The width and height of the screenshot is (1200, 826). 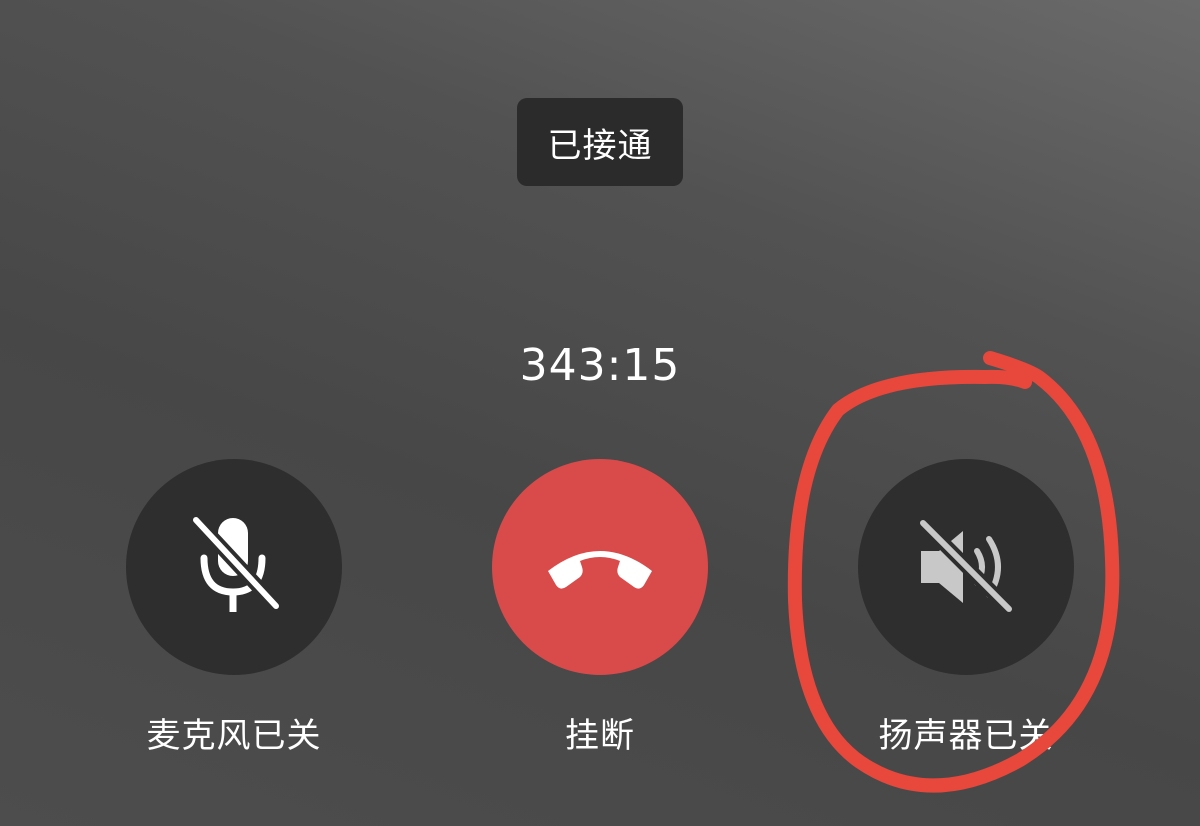 I want to click on hangup-button, so click(x=600, y=567).